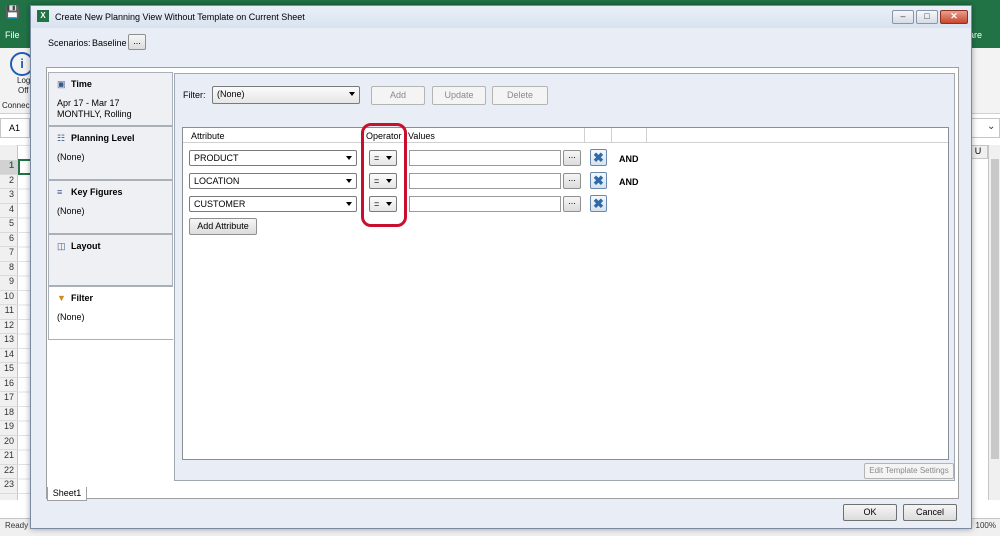 The width and height of the screenshot is (1000, 536). I want to click on attribute-select: LOCATION, so click(273, 181).